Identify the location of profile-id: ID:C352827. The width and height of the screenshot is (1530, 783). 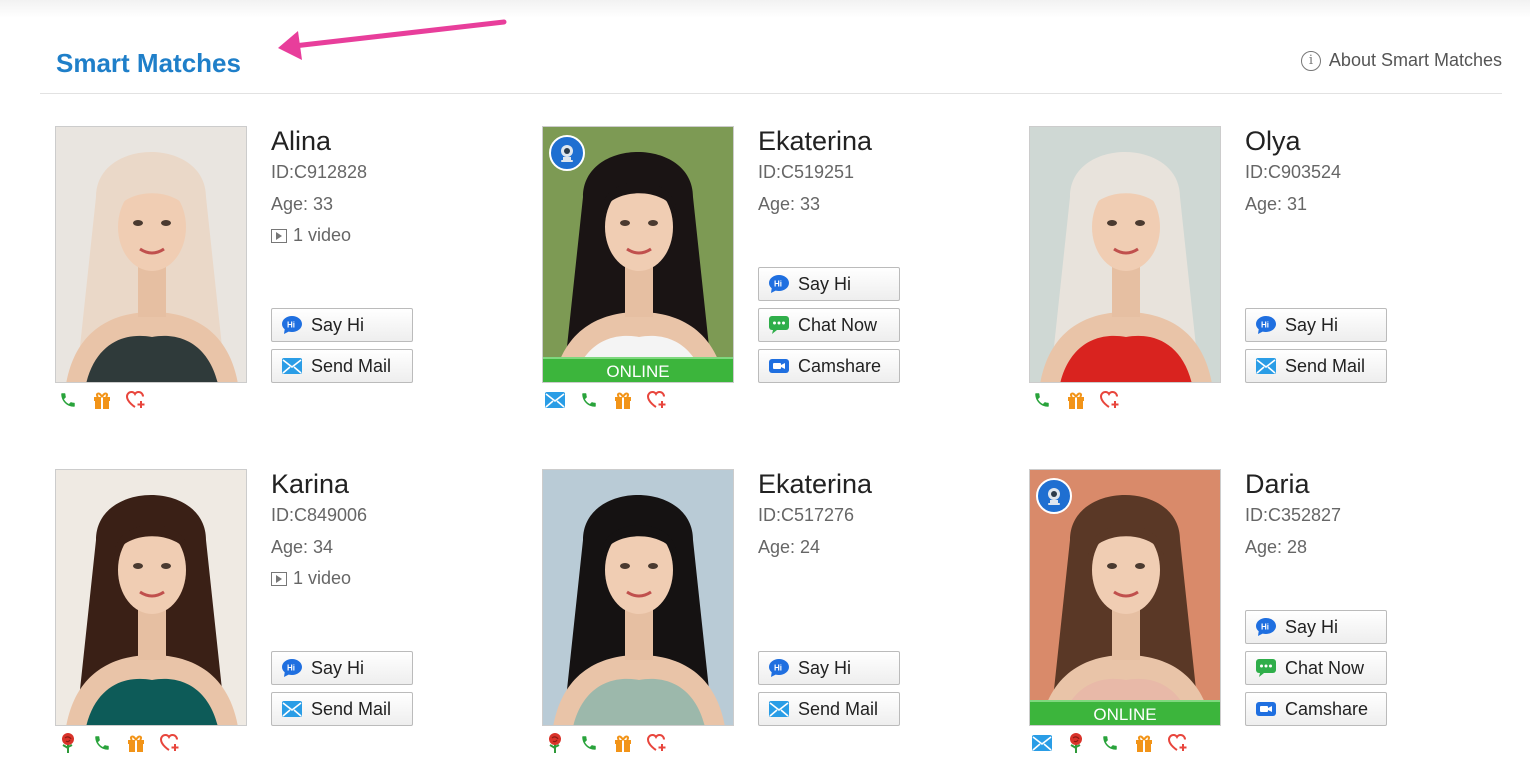
(1293, 515).